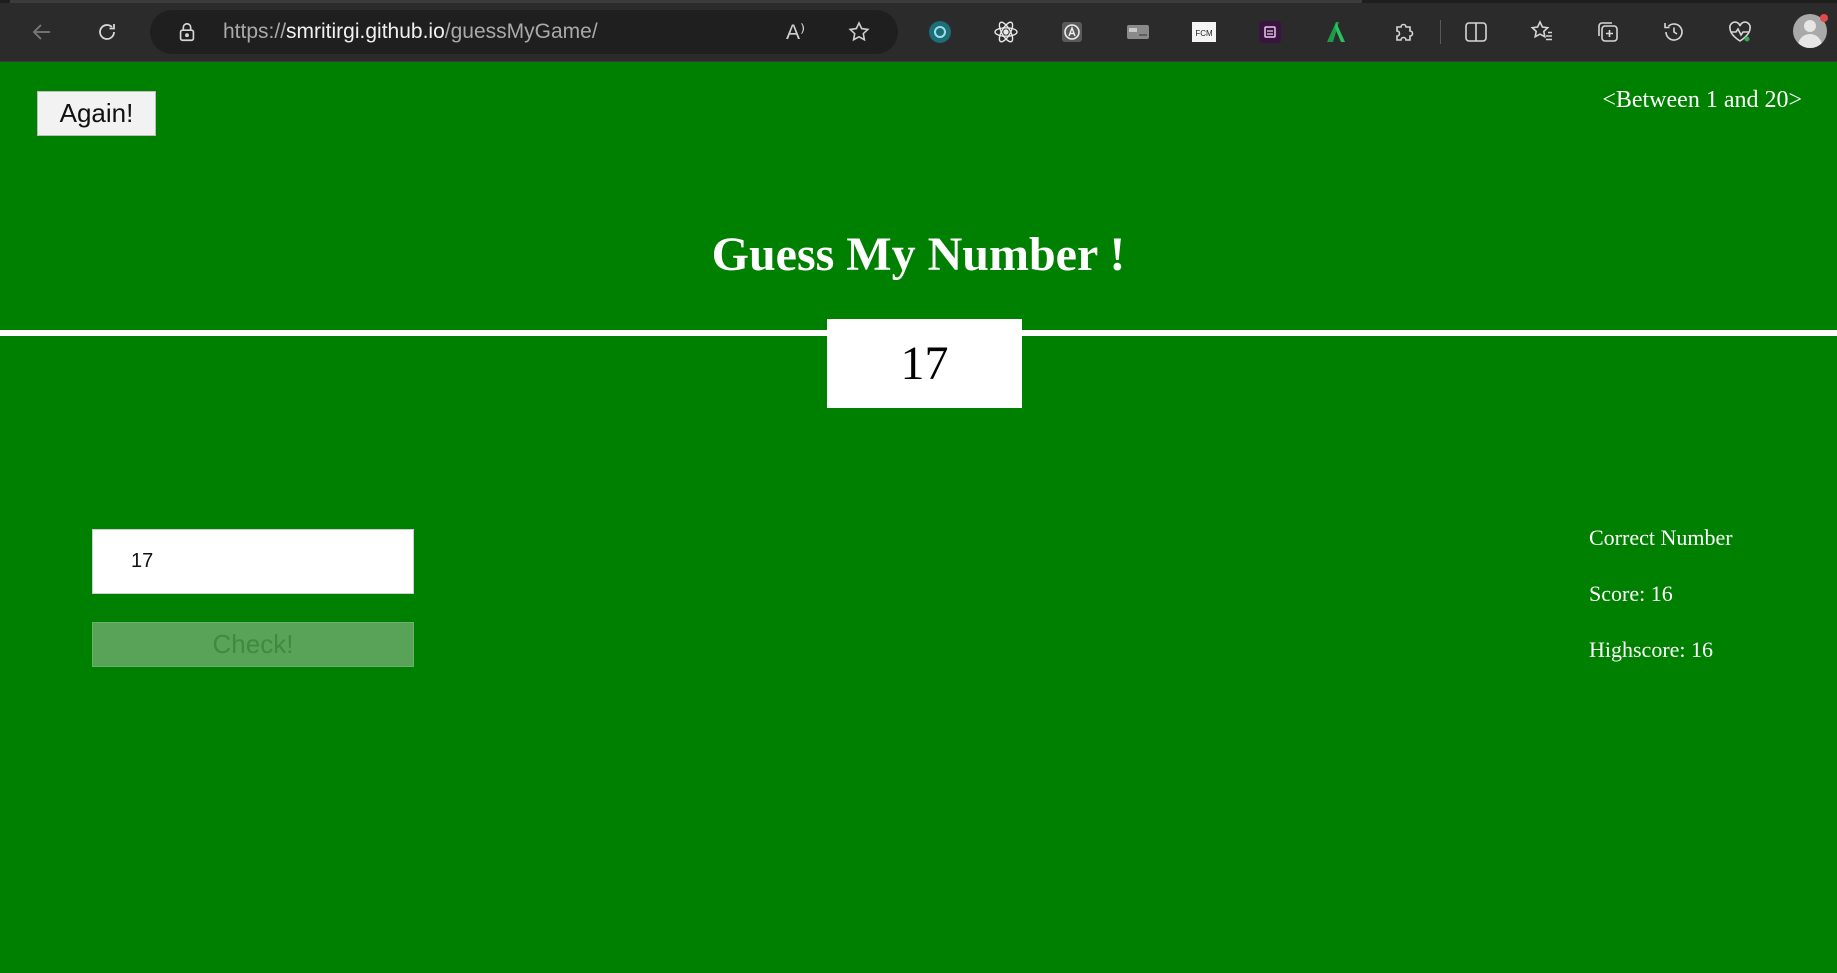  What do you see at coordinates (799, 32) in the screenshot?
I see `read-aloud-icon: A⁾` at bounding box center [799, 32].